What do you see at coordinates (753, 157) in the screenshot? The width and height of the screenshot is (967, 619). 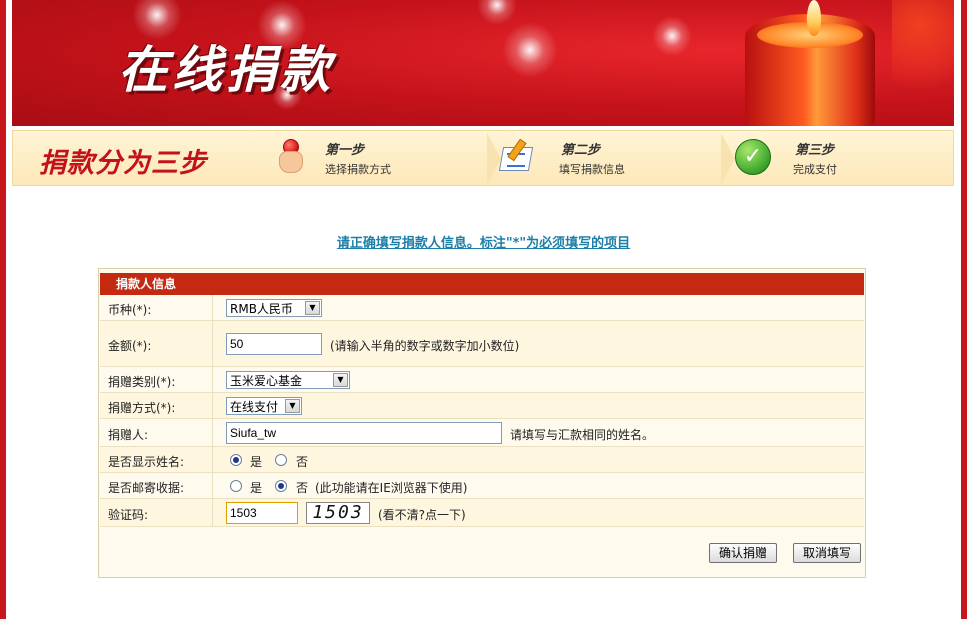 I see `checkmark-icon: ✓` at bounding box center [753, 157].